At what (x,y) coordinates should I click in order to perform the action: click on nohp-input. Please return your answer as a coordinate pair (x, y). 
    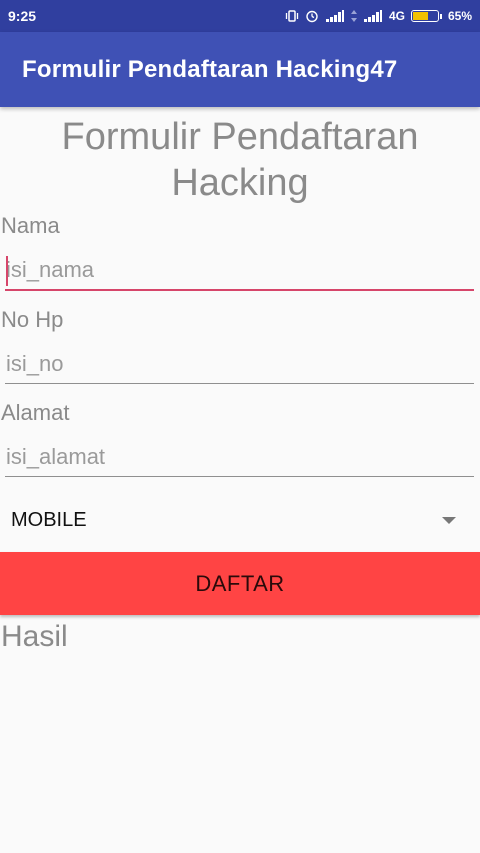
    Looking at the image, I should click on (239, 364).